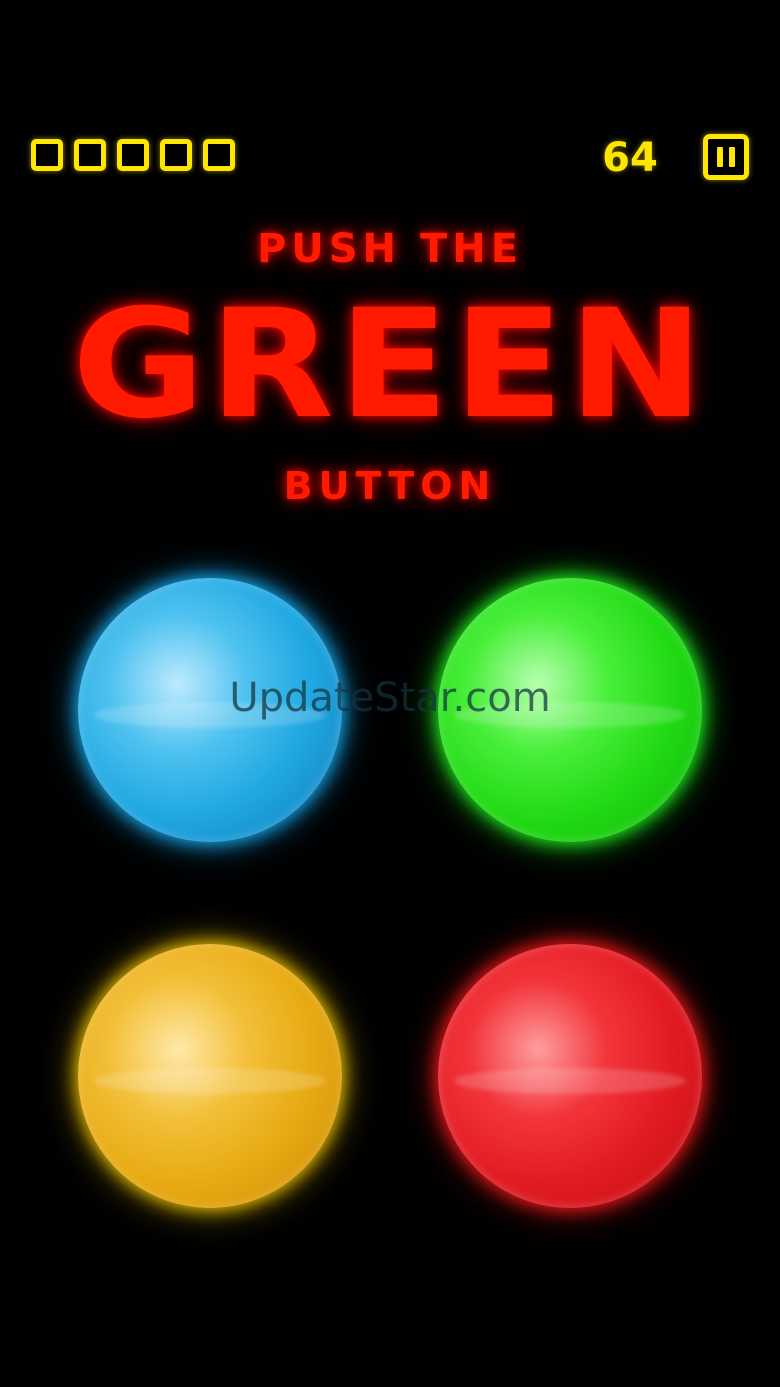 The image size is (780, 1387). I want to click on green-button, so click(570, 710).